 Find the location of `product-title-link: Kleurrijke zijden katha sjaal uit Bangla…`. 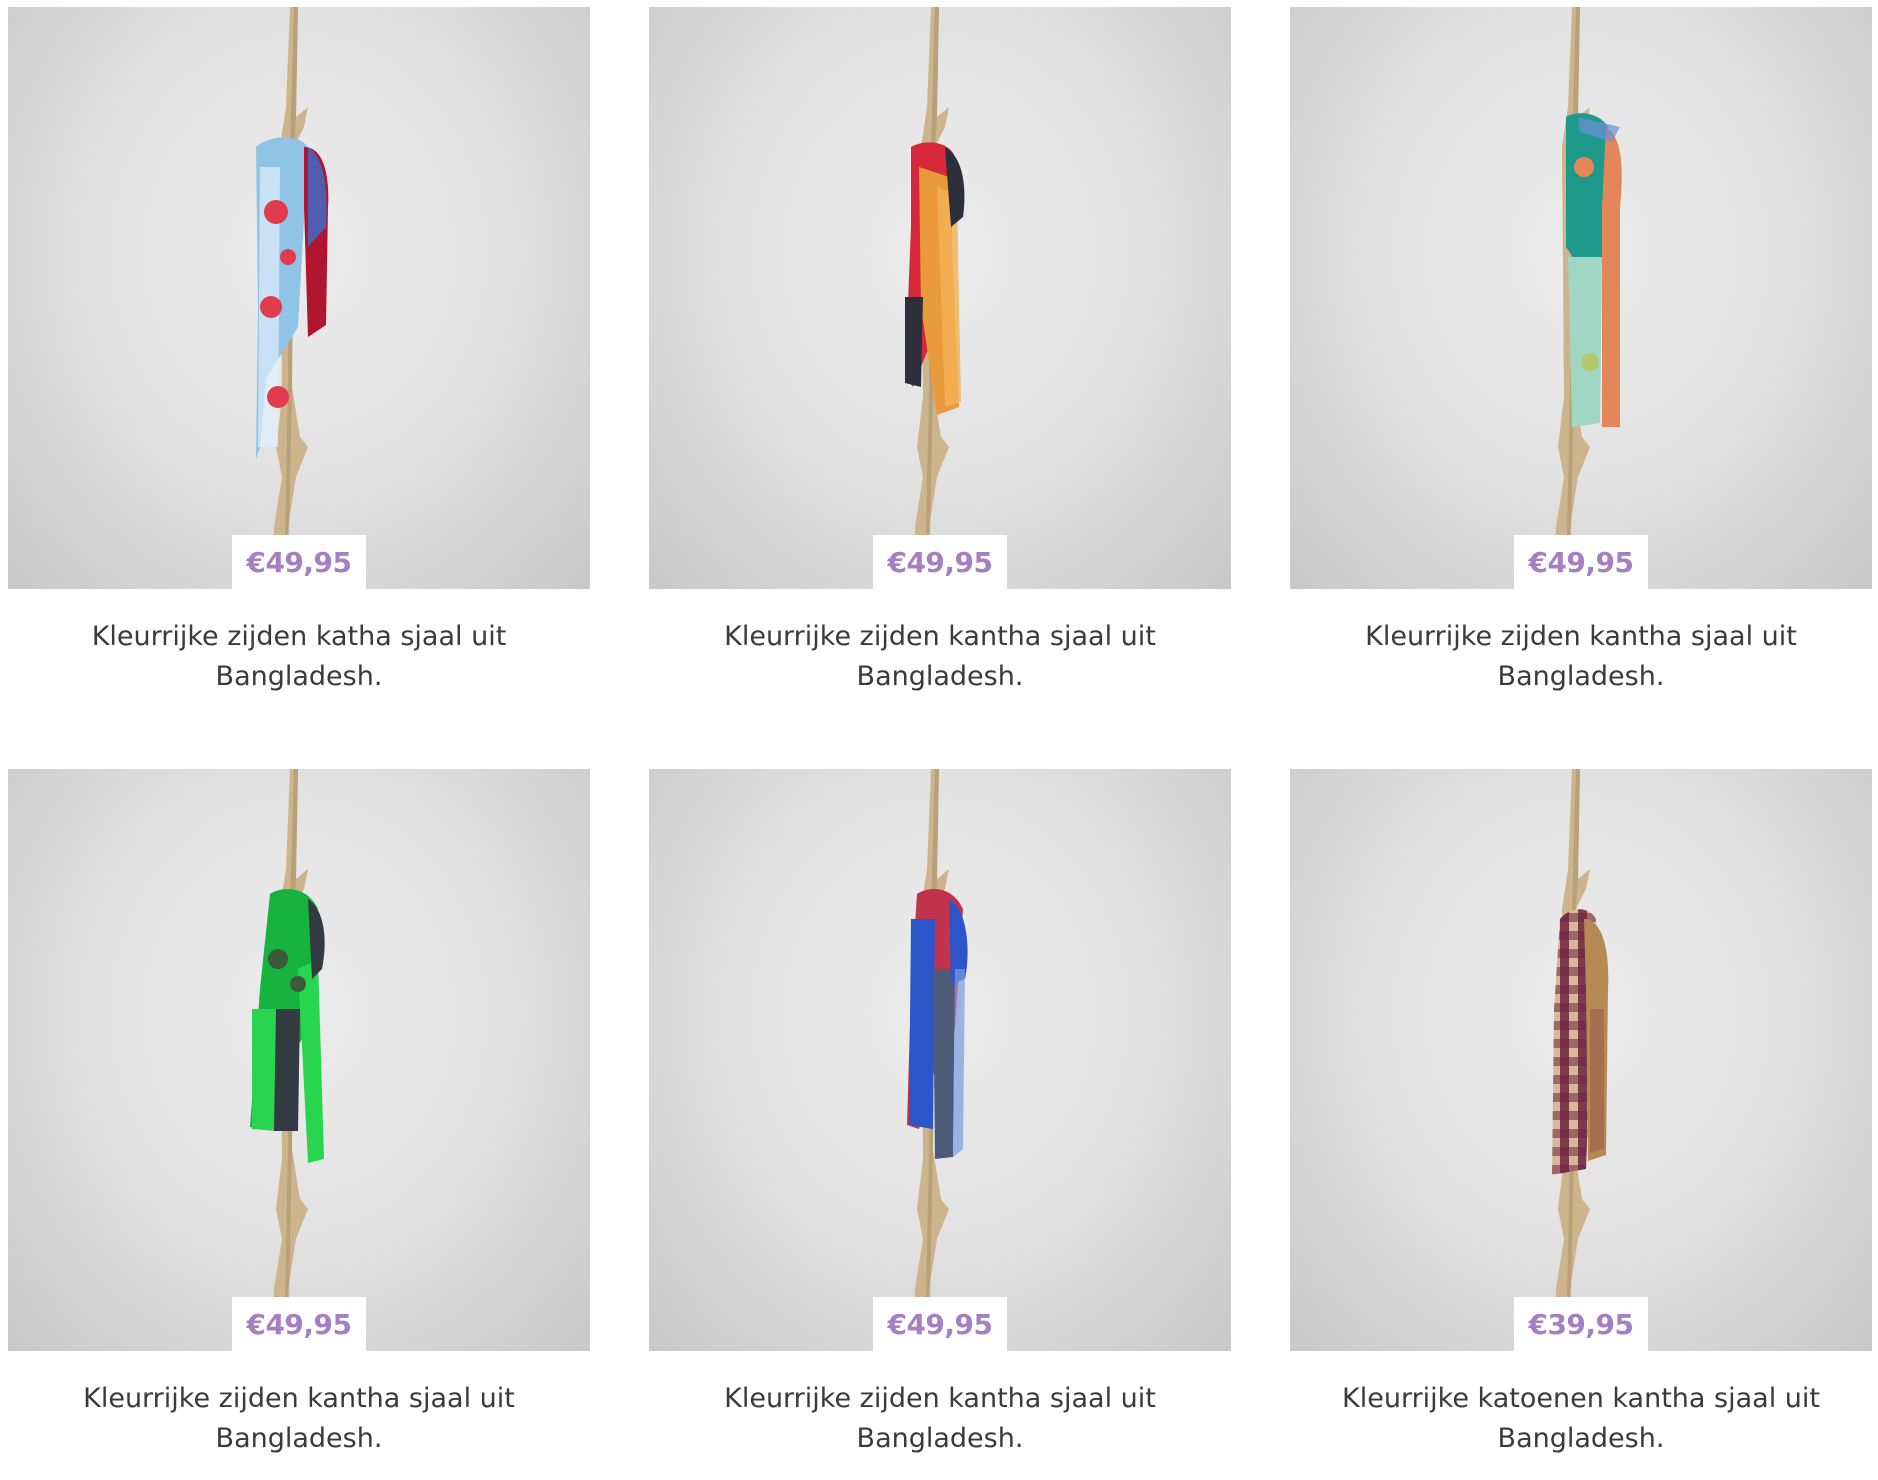

product-title-link: Kleurrijke zijden katha sjaal uit Bangla… is located at coordinates (299, 657).